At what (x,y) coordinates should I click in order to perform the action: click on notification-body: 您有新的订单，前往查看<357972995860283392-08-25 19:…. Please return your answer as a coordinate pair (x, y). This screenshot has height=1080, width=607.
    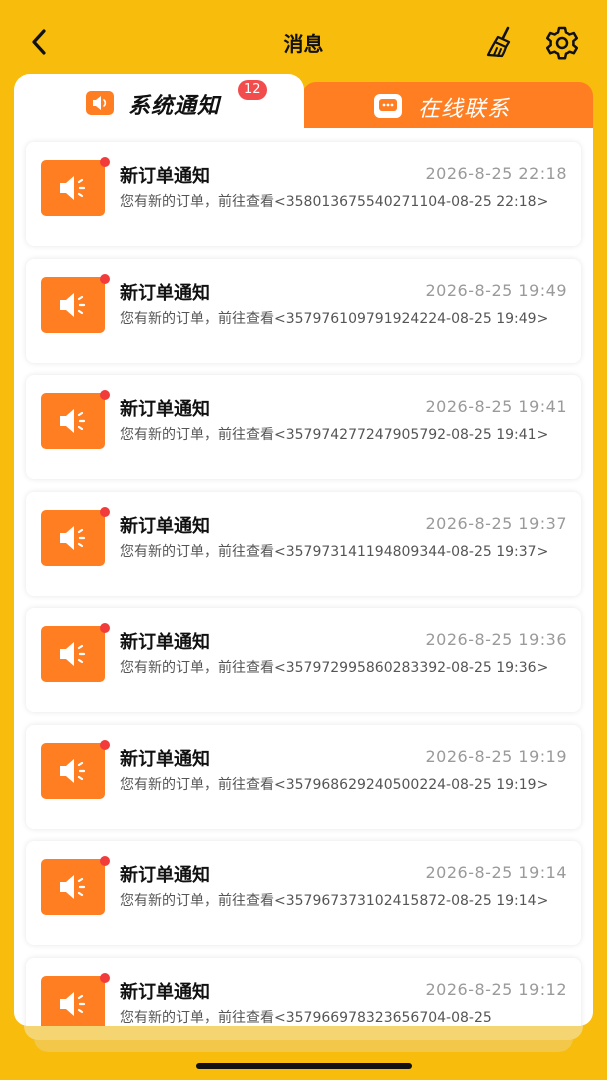
    Looking at the image, I should click on (334, 668).